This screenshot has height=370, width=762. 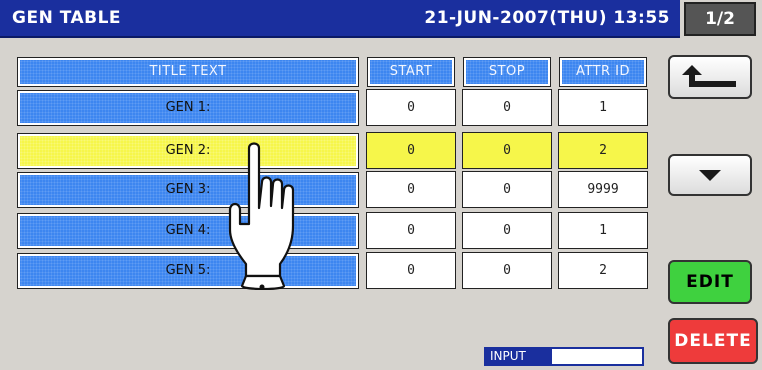 What do you see at coordinates (411, 270) in the screenshot?
I see `row-5-start: 0` at bounding box center [411, 270].